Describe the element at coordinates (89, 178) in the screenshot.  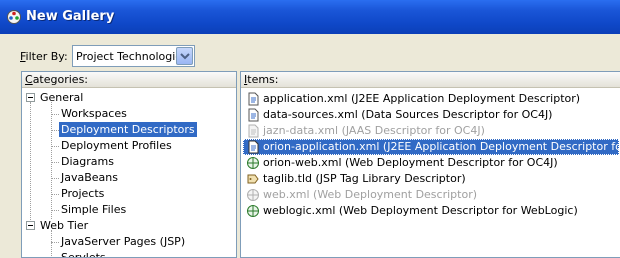
I see `category-javabeans: JavaBeans` at that location.